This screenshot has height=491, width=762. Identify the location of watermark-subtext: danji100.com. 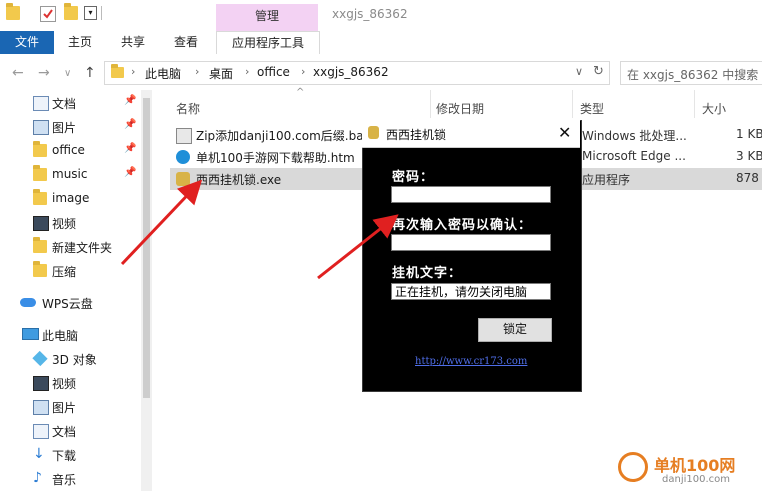
(696, 479).